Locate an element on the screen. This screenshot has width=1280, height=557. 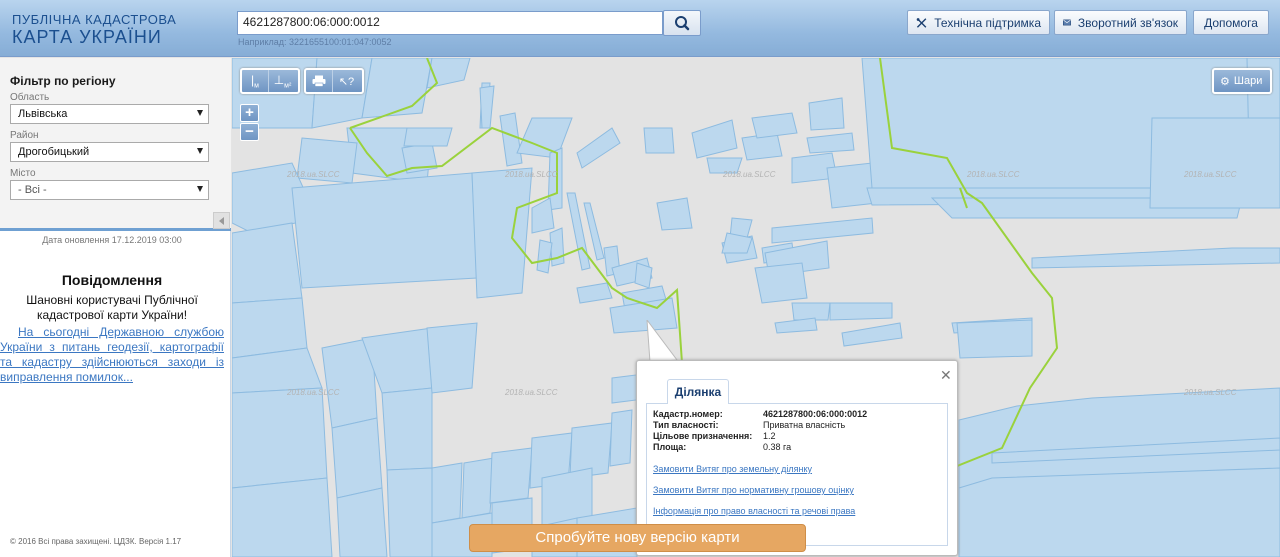
support-button: Технічна підтримка is located at coordinates (978, 22).